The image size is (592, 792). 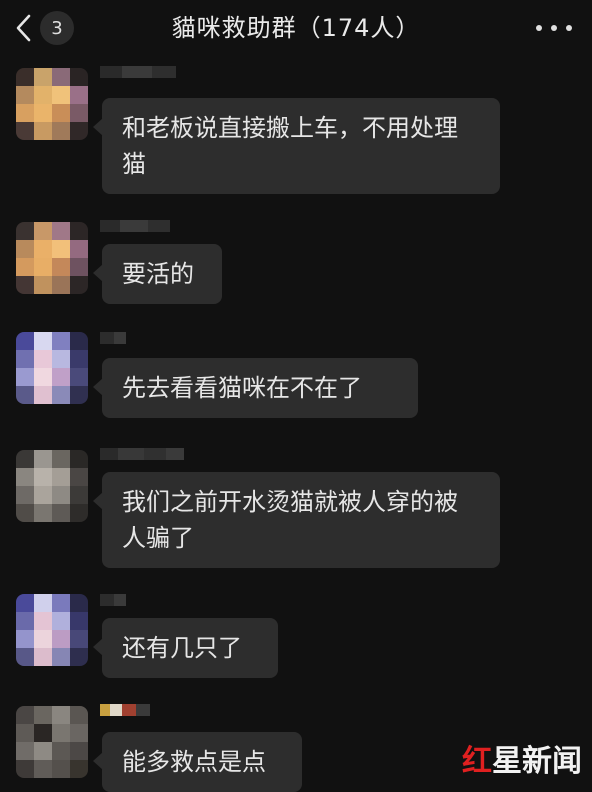 I want to click on message-bubble: 和老板说直接搬上车，不用处理猫, so click(x=296, y=146).